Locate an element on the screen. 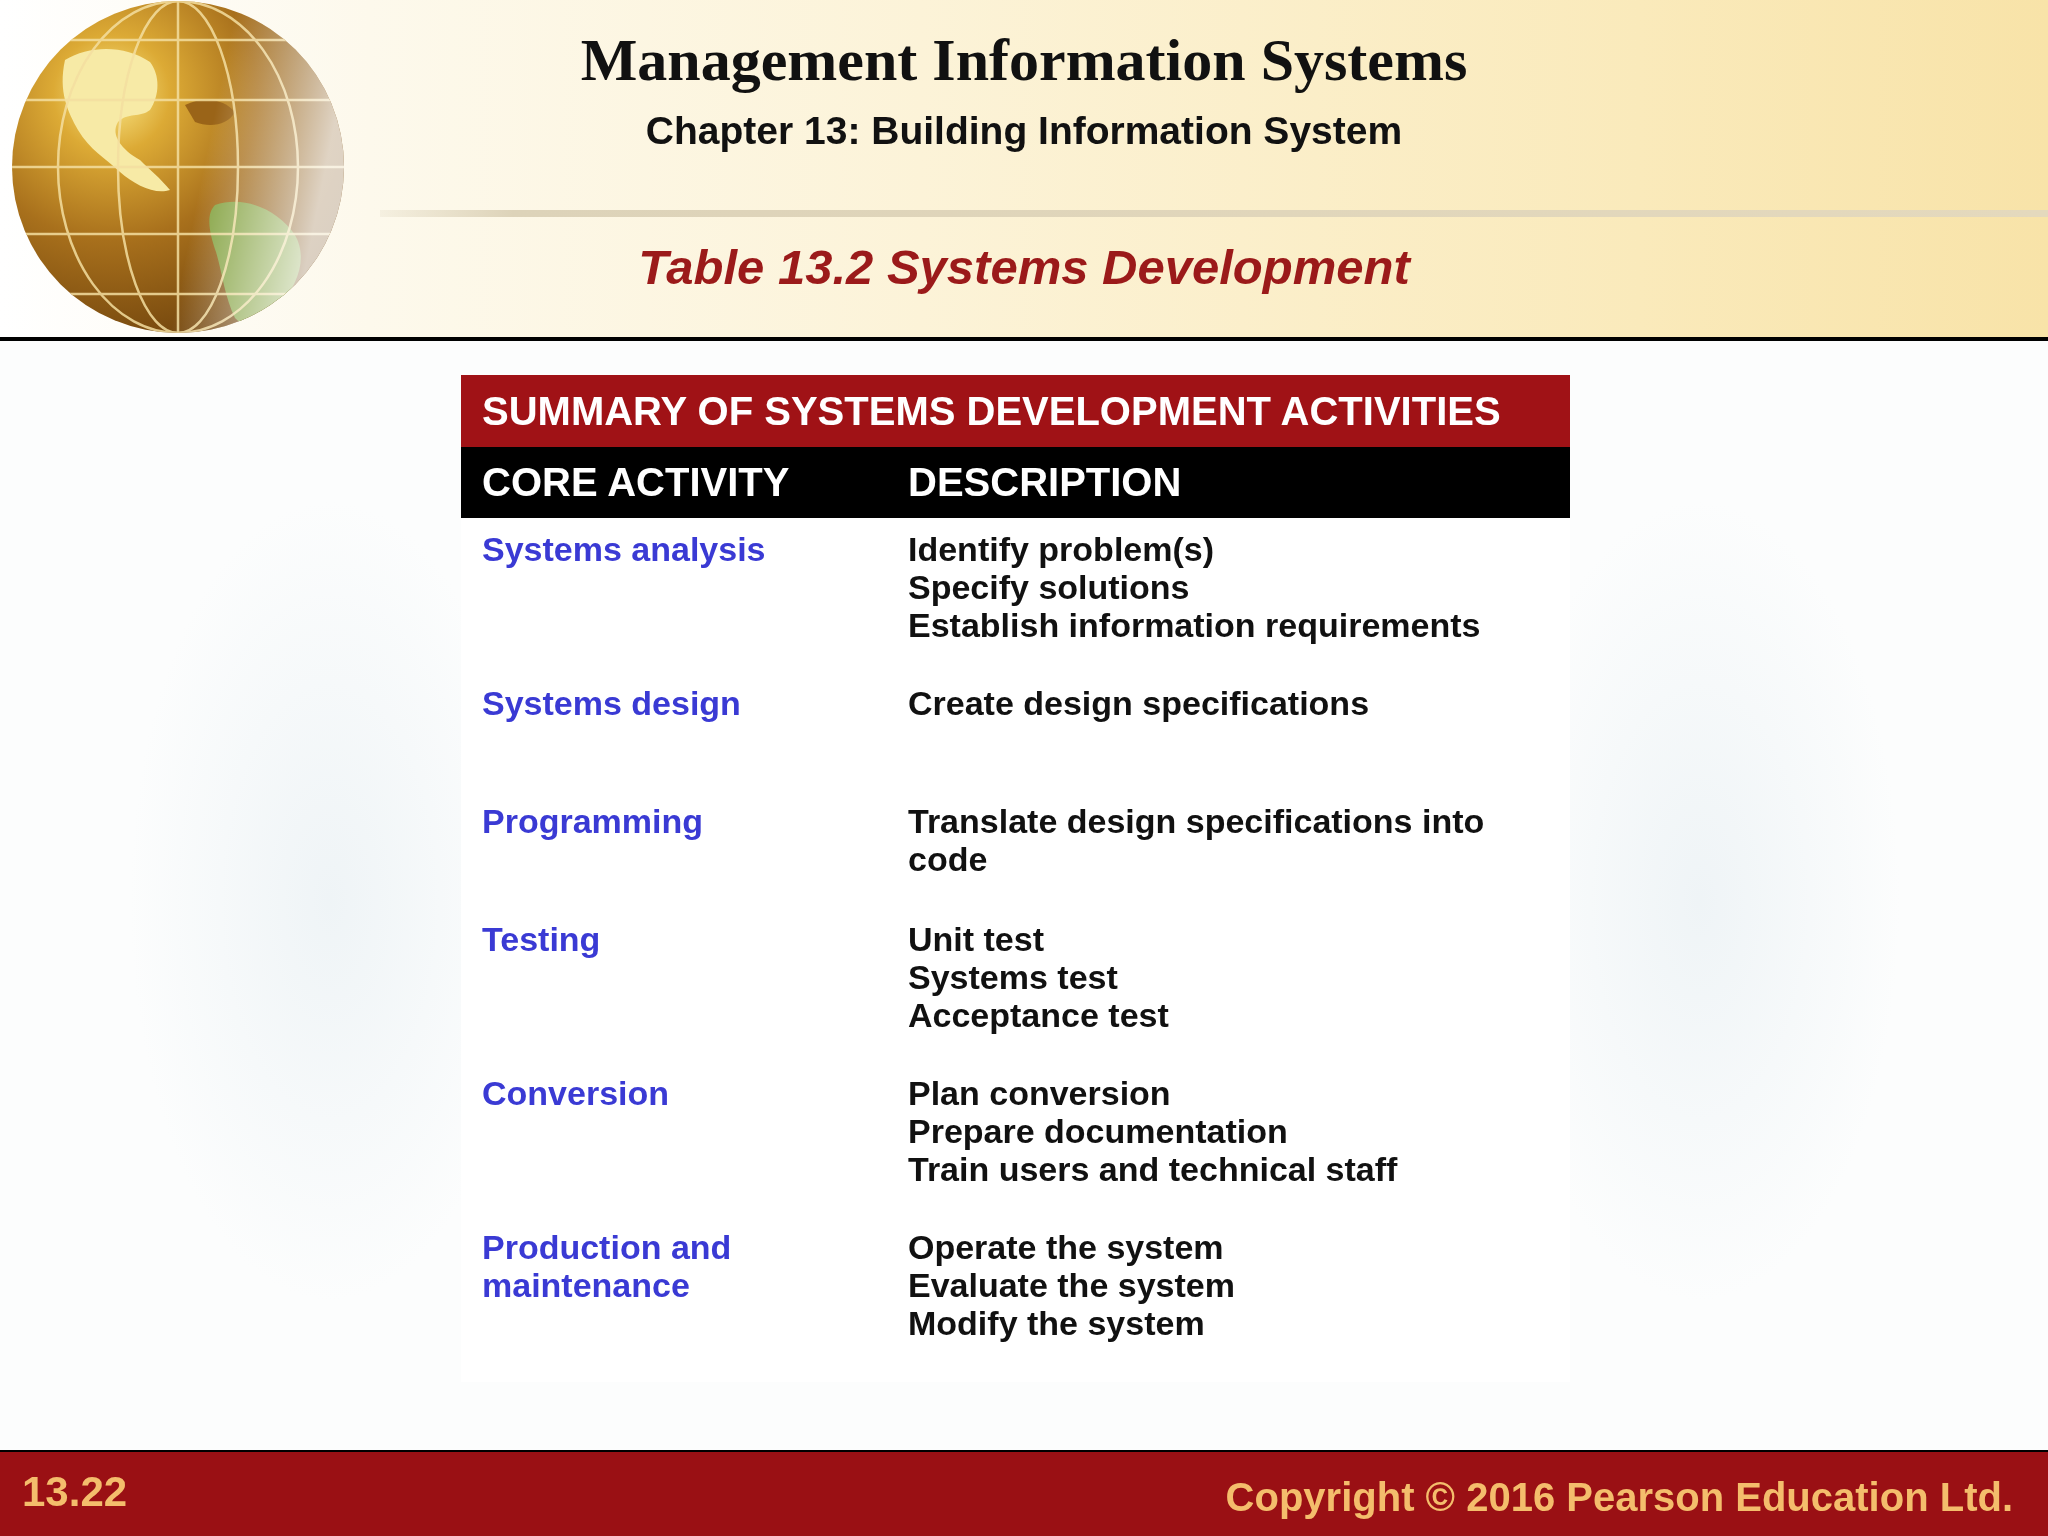  activity-name: Systems analysis is located at coordinates (624, 549).